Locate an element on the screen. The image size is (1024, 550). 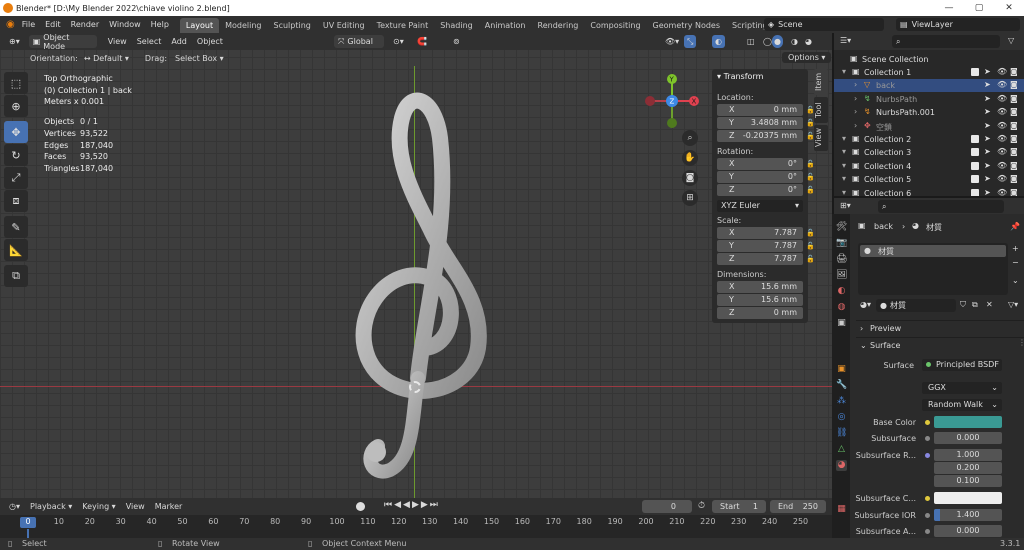
data-tab-icon: △ is located at coordinates (841, 449).